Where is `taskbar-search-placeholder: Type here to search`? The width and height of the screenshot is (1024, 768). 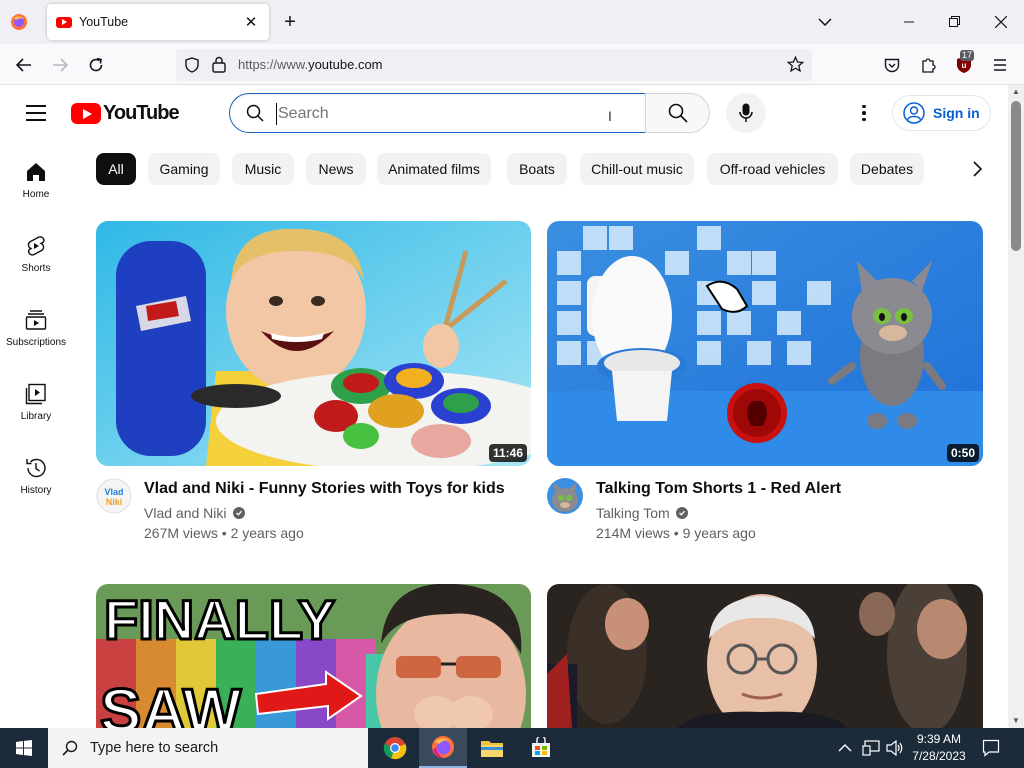
taskbar-search-placeholder: Type here to search is located at coordinates (154, 748).